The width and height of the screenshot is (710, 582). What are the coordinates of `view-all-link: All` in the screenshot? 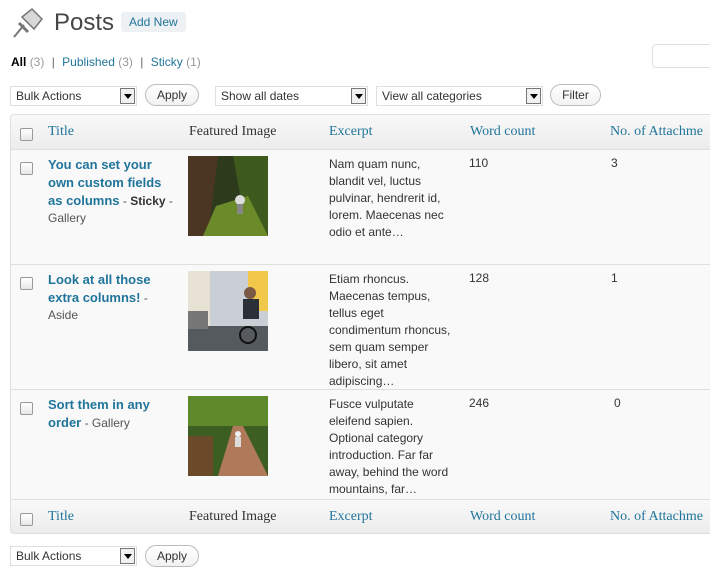 It's located at (18, 62).